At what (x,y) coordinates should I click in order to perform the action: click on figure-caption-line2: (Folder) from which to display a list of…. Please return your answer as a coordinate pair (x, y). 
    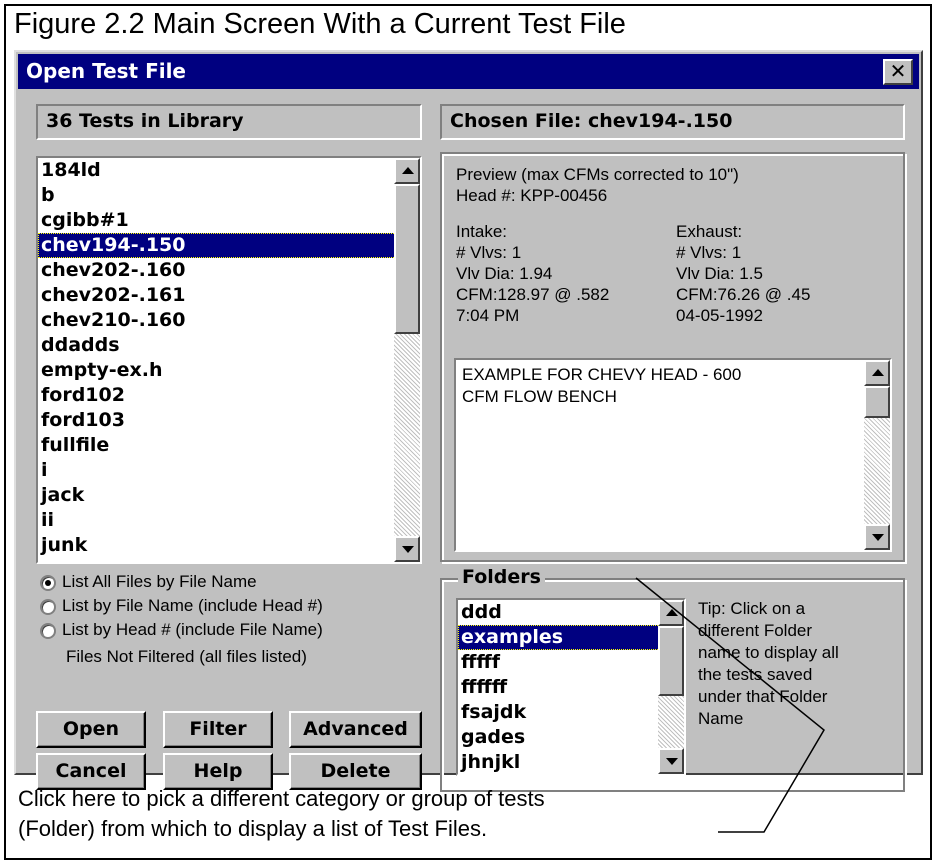
    Looking at the image, I should click on (253, 828).